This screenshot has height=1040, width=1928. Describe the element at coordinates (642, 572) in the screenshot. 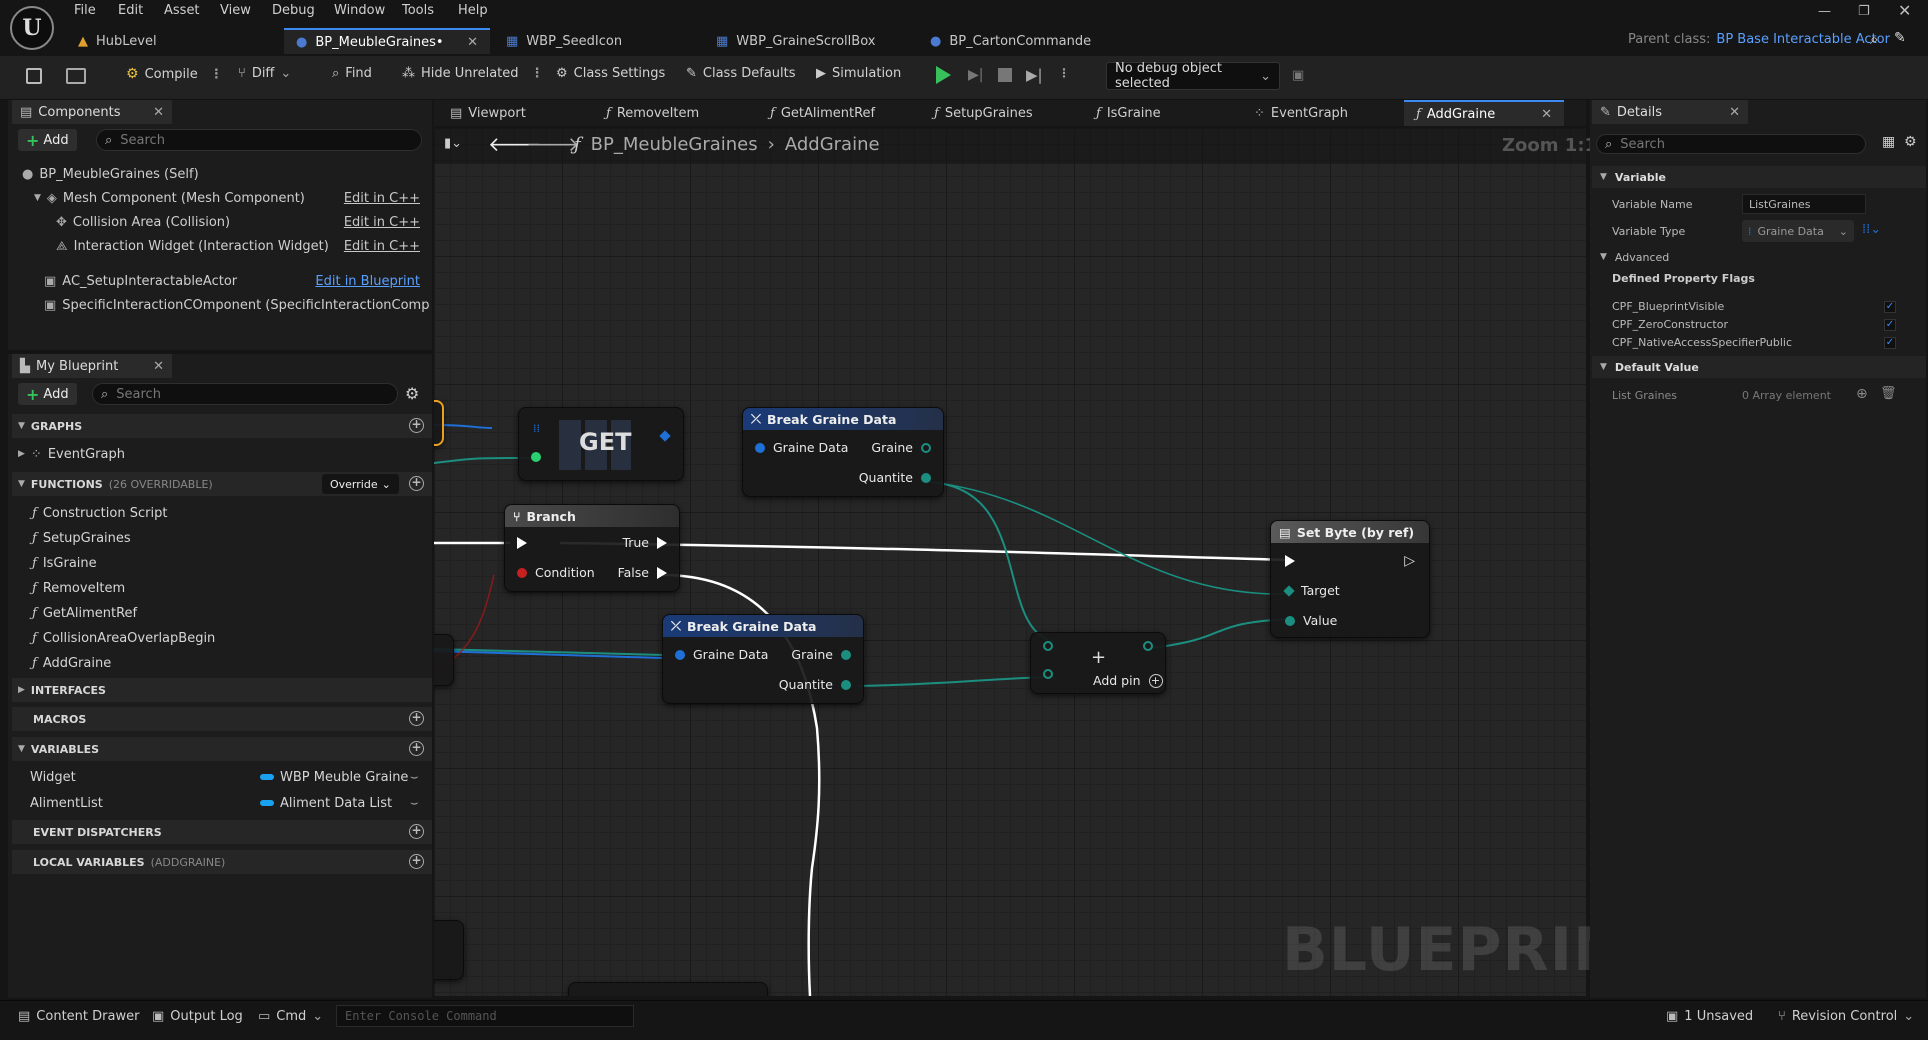

I see `false-output-pin: False` at that location.